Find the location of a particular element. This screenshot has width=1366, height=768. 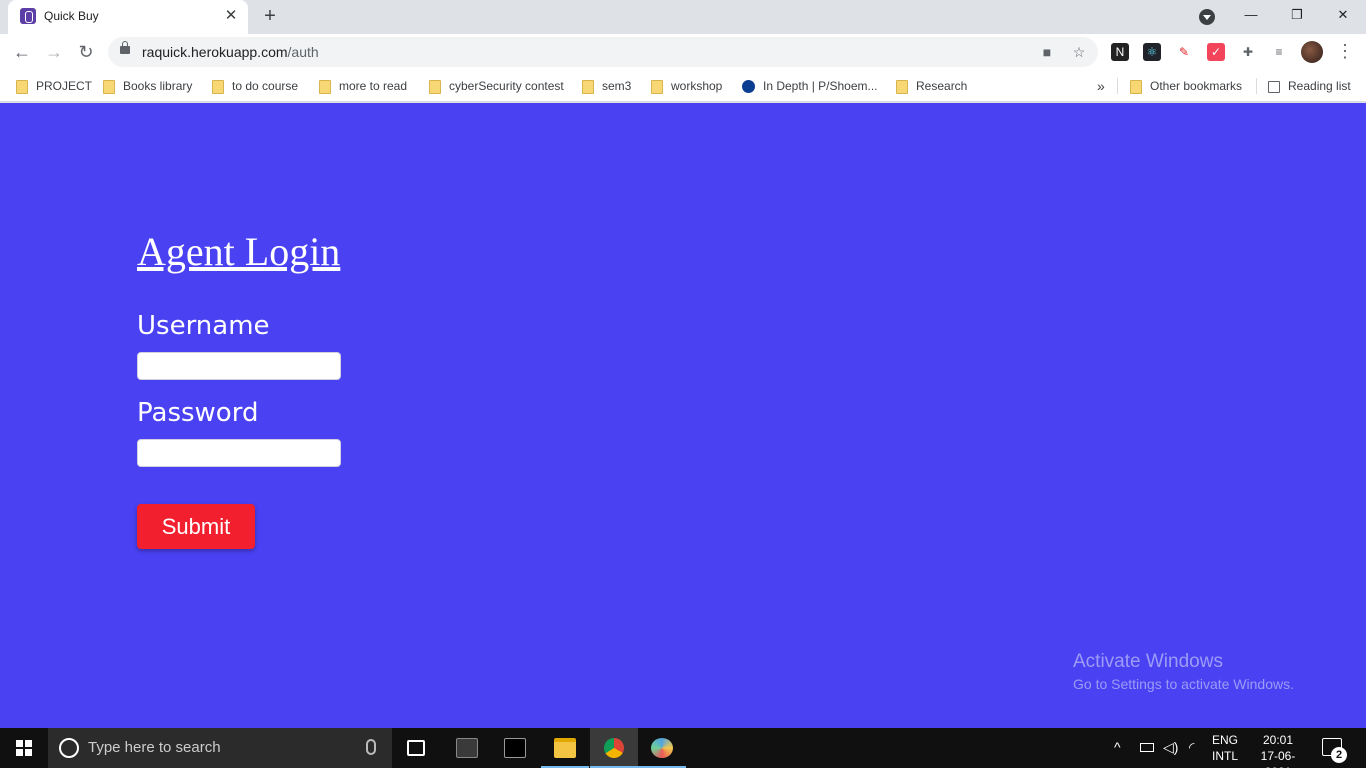

cortana-icon is located at coordinates (69, 748).